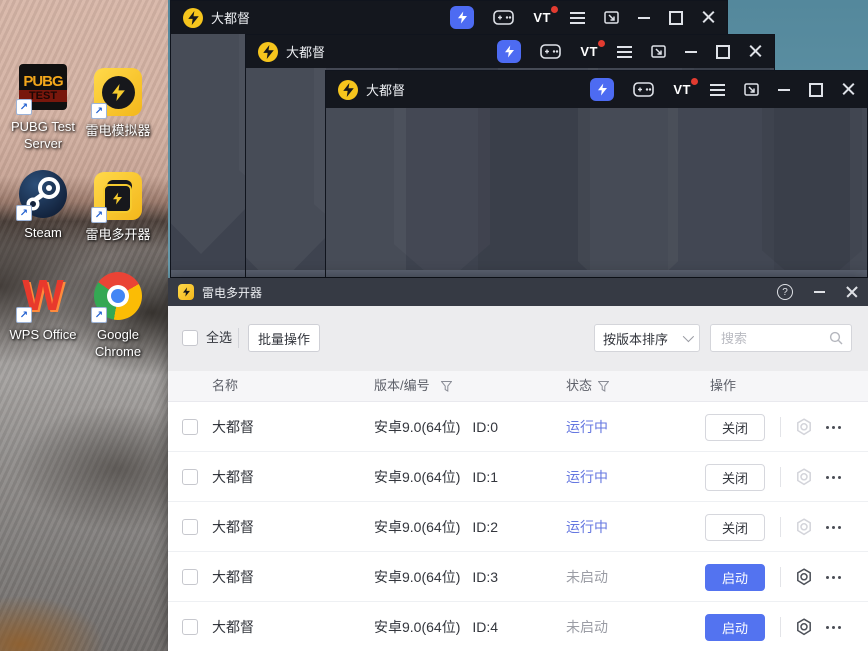 Image resolution: width=868 pixels, height=651 pixels. I want to click on toolbar: 全选 批量操作 按版本排序, so click(518, 338).